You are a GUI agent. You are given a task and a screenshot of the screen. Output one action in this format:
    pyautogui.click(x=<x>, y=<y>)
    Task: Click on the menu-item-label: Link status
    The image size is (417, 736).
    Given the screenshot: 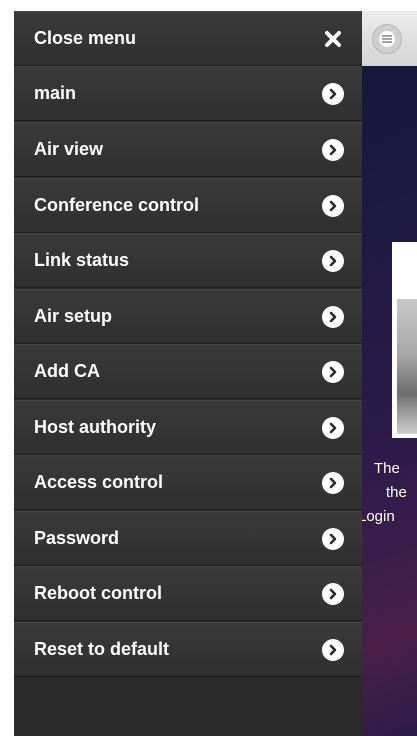 What is the action you would take?
    pyautogui.click(x=82, y=260)
    